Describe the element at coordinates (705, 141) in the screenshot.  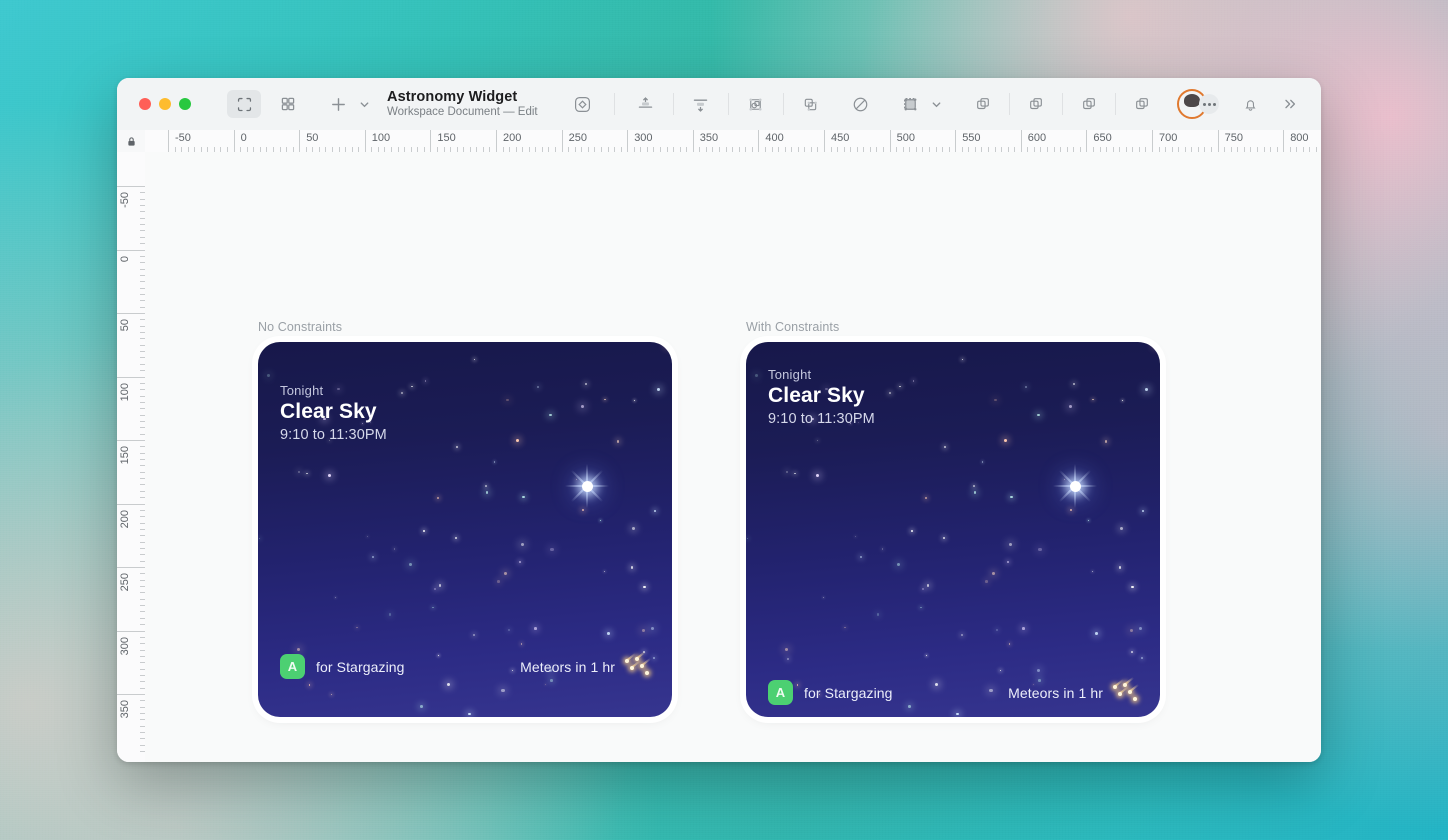
I see `ruler-tick-major: 350` at that location.